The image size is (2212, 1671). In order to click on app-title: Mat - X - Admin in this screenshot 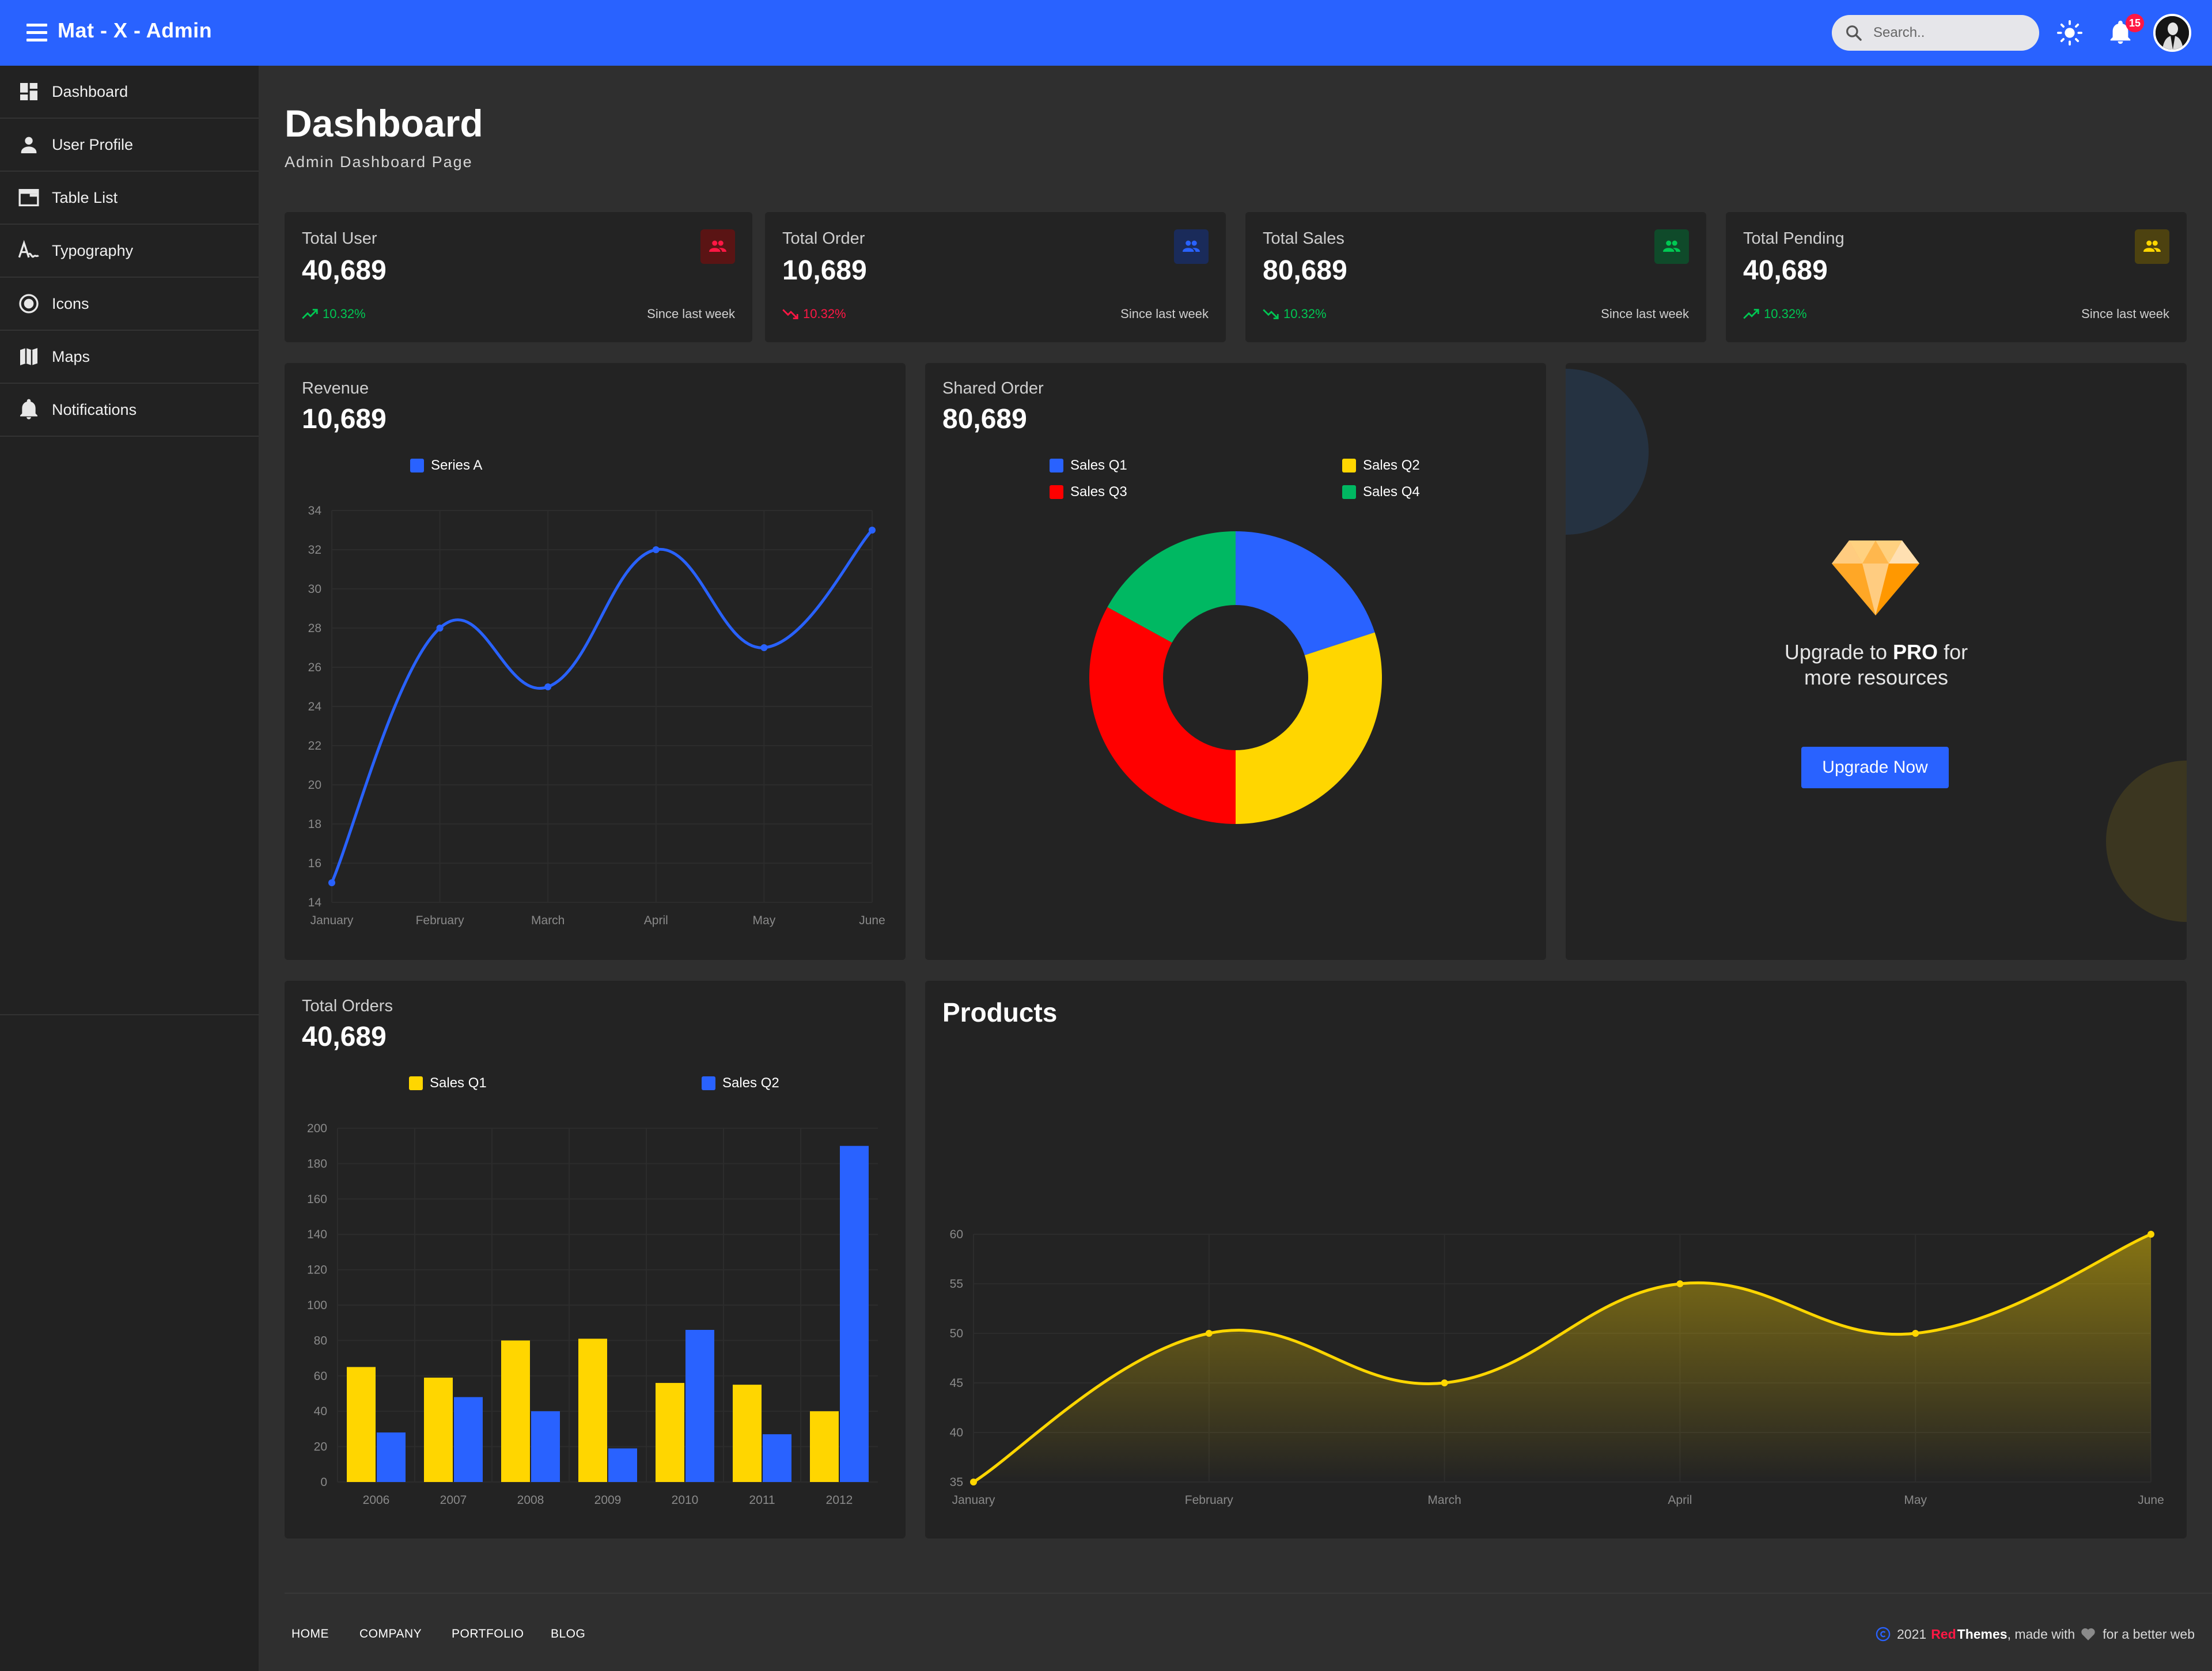, I will do `click(135, 31)`.